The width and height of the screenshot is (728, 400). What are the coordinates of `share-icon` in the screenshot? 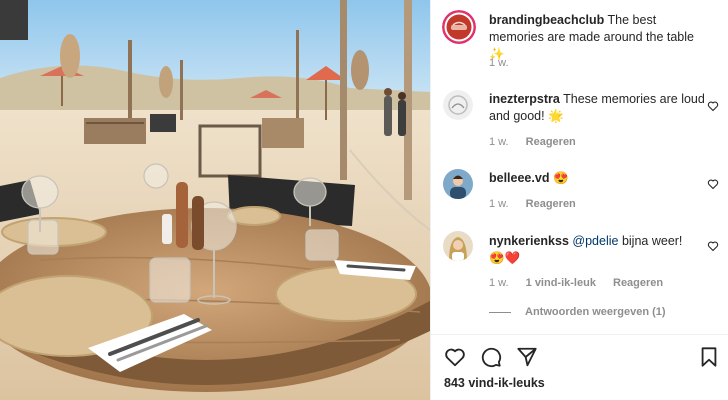 It's located at (527, 357).